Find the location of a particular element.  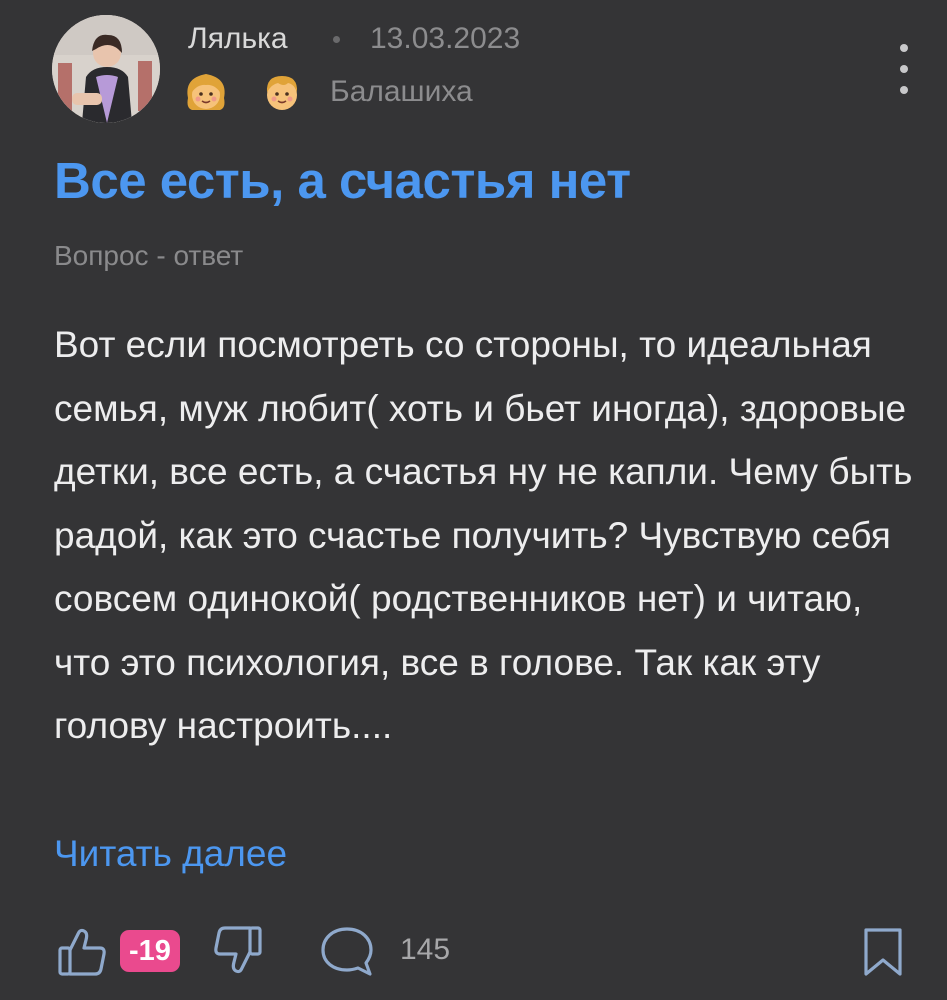

rating-score-badge: -19 is located at coordinates (150, 951).